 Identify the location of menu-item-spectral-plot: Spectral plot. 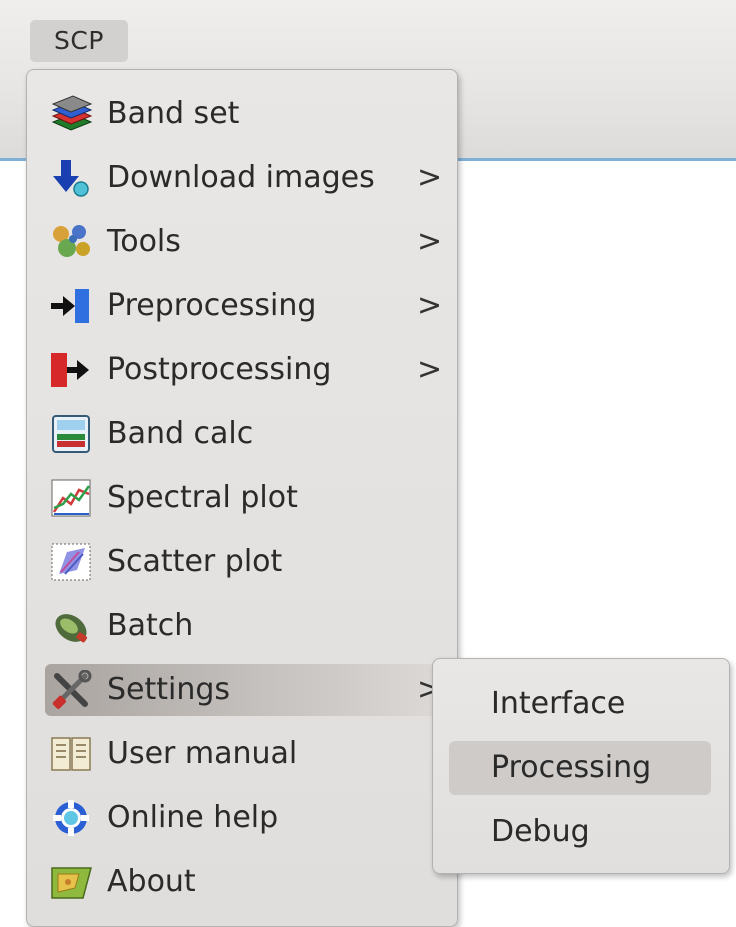
(243, 498).